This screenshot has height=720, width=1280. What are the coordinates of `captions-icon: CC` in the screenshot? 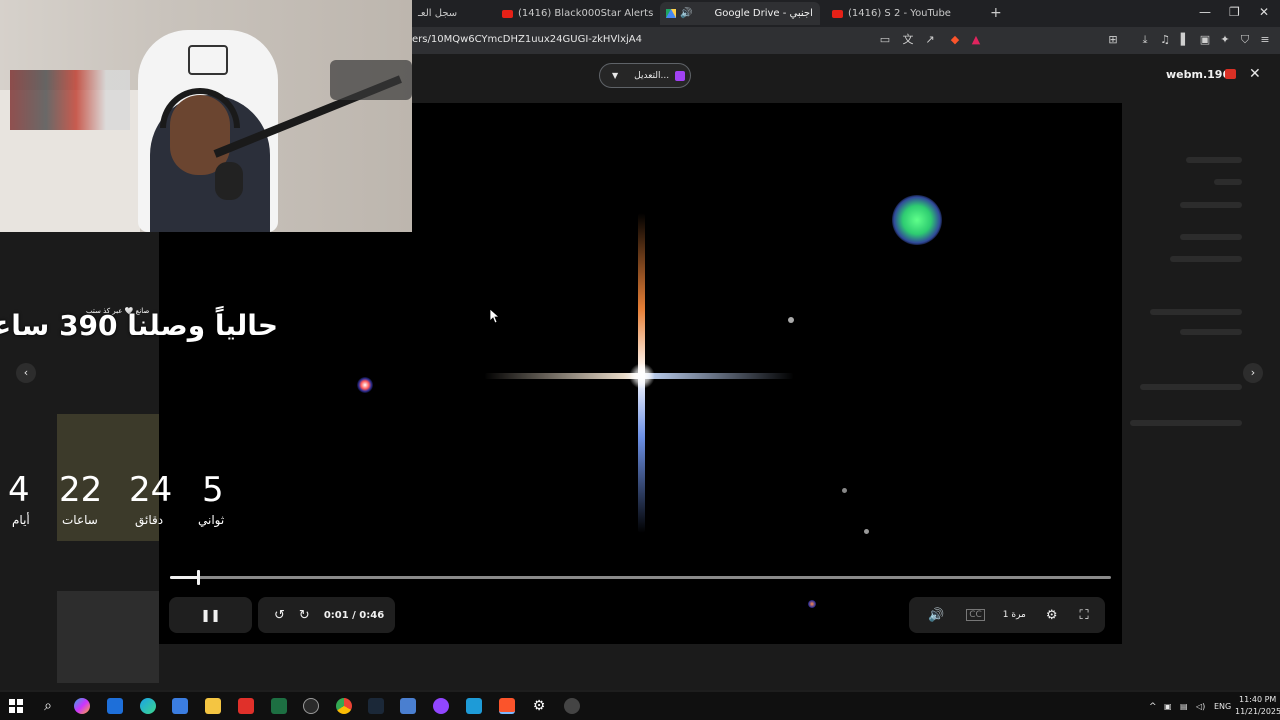 It's located at (975, 615).